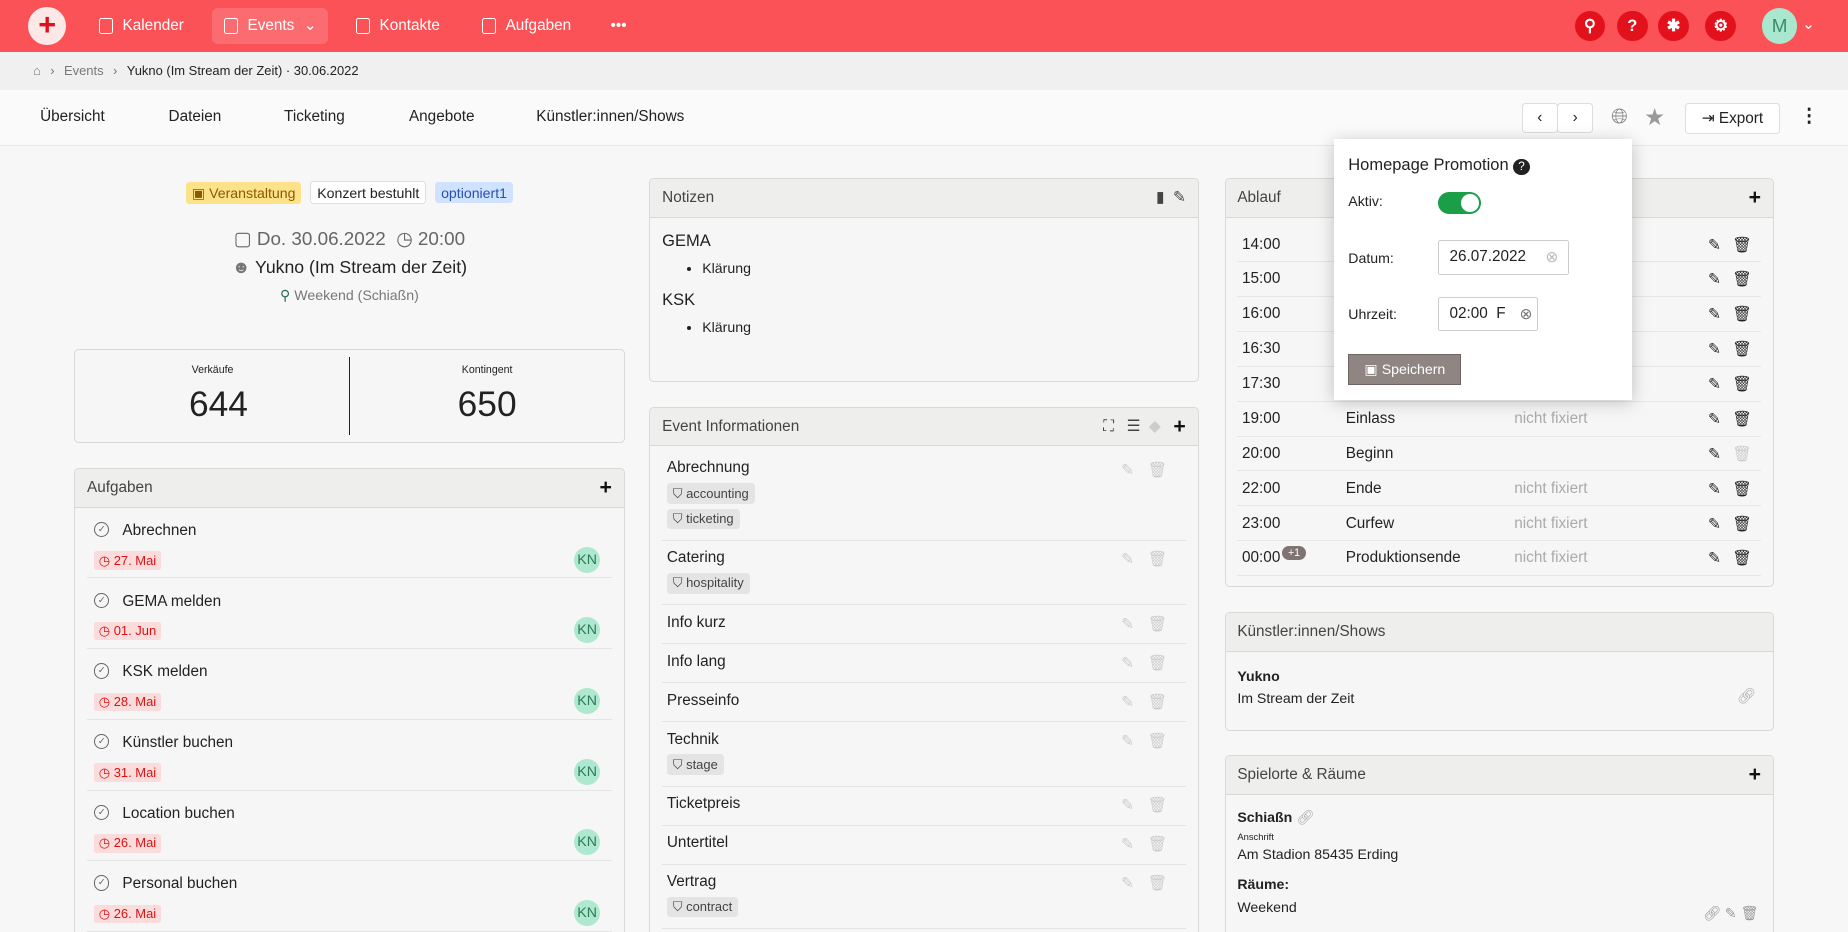 The image size is (1848, 932). I want to click on nav-kalender: Kalender, so click(141, 25).